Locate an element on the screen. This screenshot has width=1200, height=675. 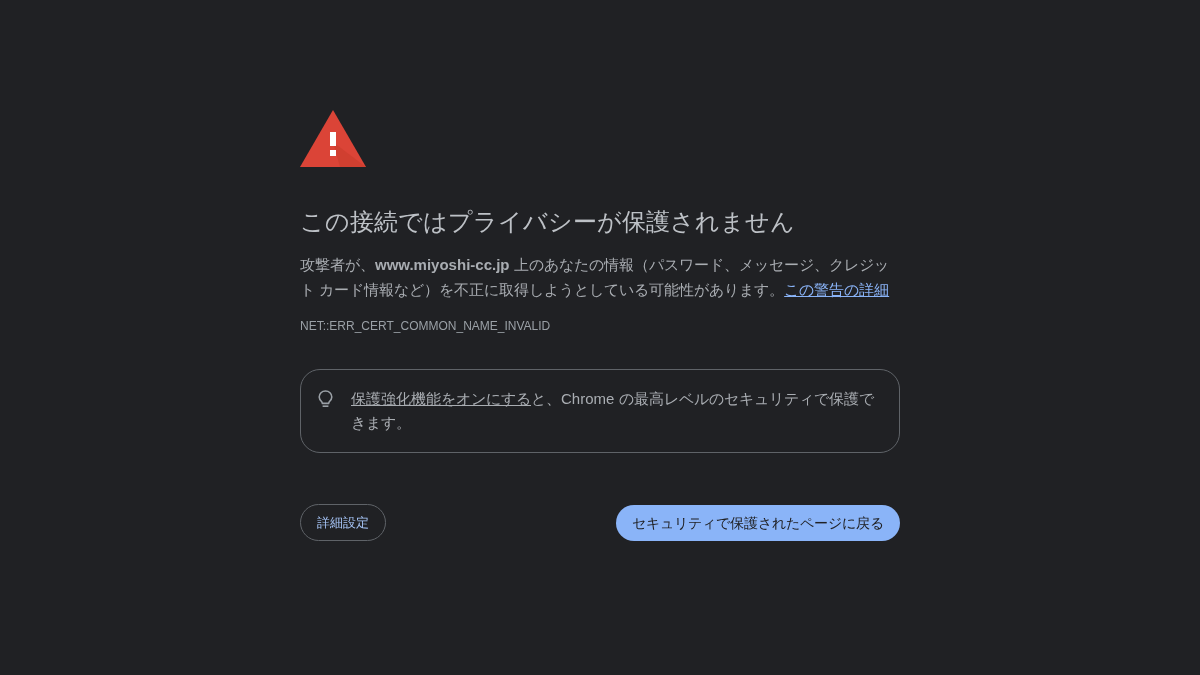
page-heading: この接続ではプライバシーが保護されません is located at coordinates (548, 222).